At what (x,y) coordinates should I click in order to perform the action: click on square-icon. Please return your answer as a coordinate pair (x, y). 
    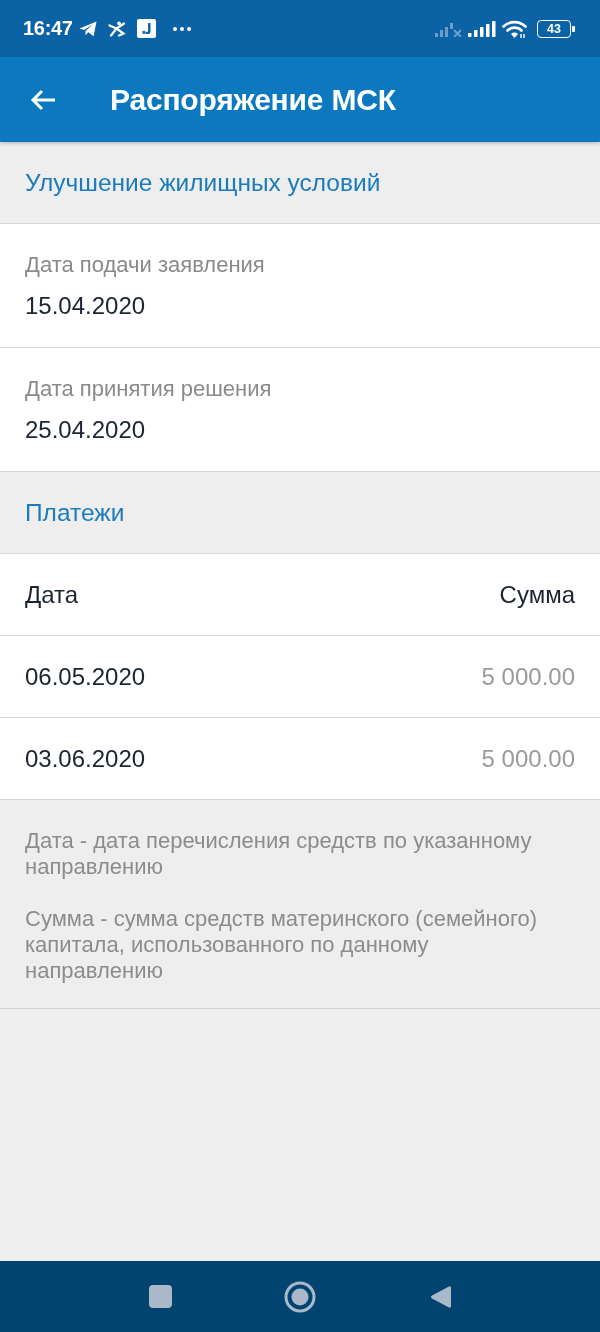
    Looking at the image, I should click on (160, 1296).